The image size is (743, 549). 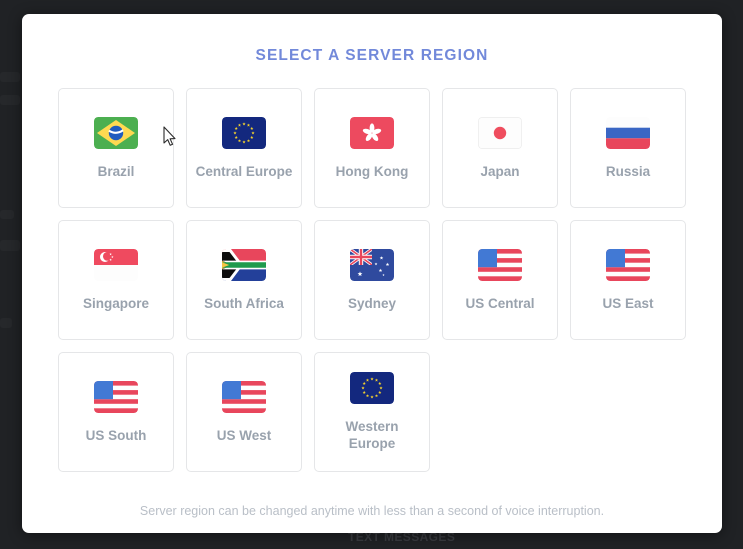 I want to click on region-card-label: Western Europe, so click(x=372, y=435).